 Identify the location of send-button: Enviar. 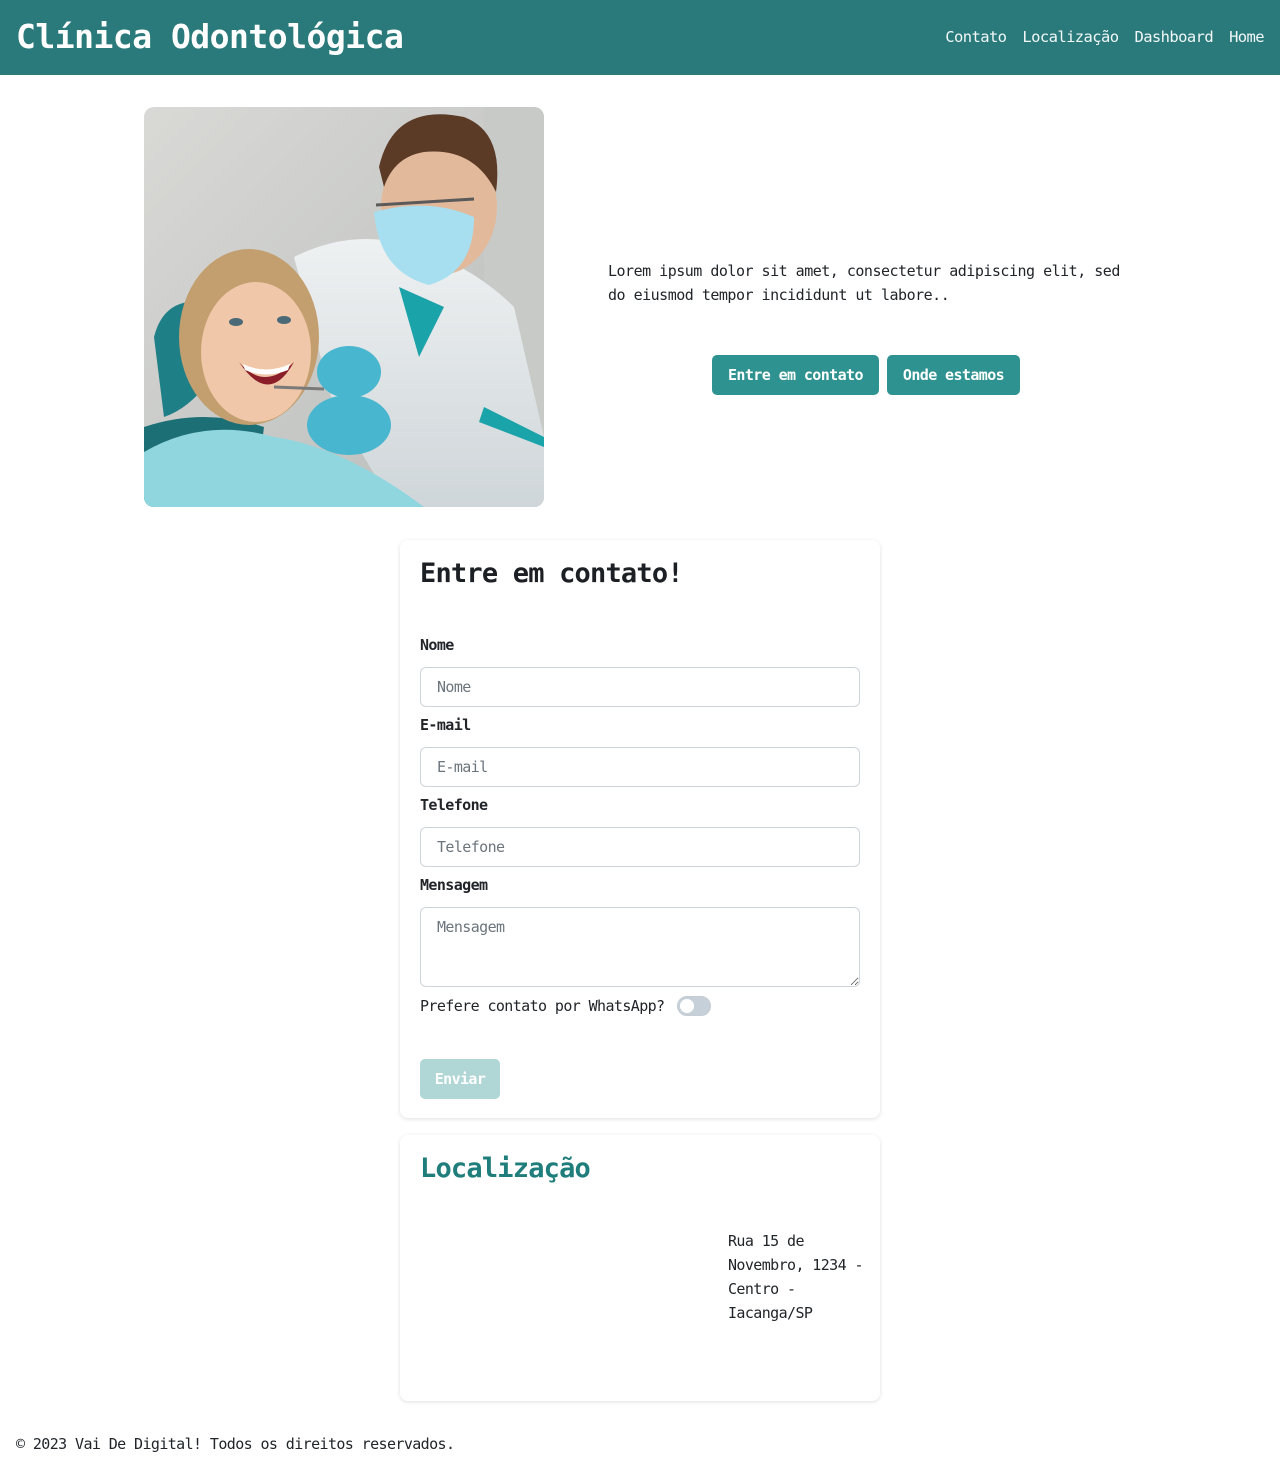
(460, 1079).